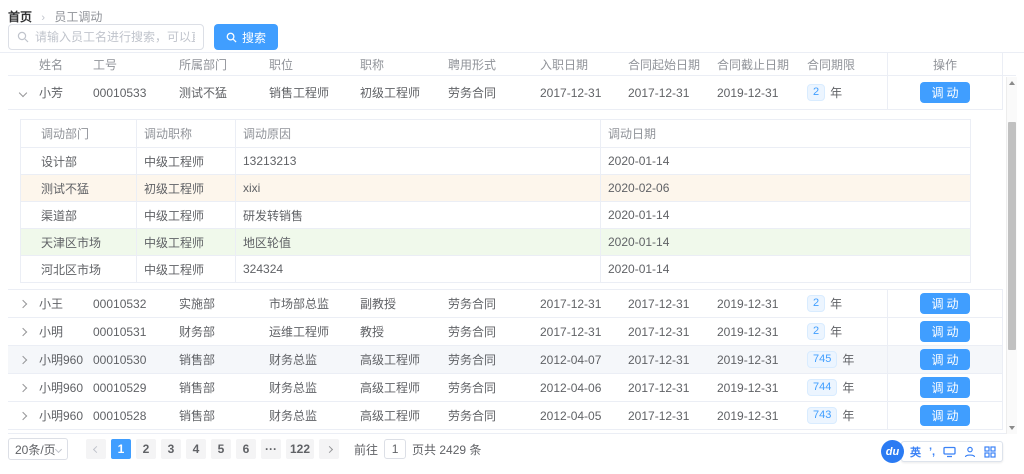  I want to click on search-input, so click(115, 37).